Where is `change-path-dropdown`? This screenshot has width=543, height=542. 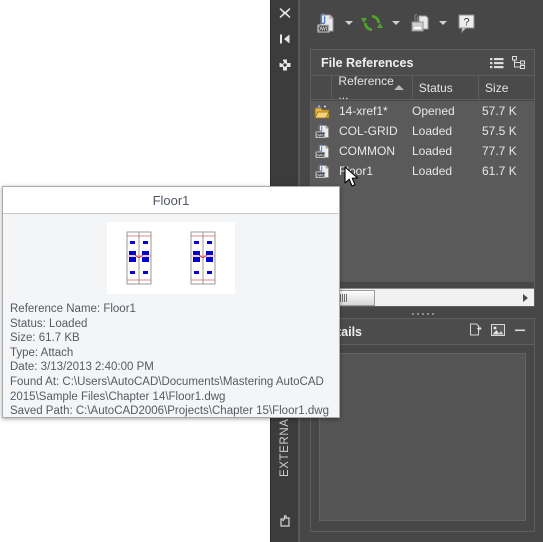 change-path-dropdown is located at coordinates (442, 23).